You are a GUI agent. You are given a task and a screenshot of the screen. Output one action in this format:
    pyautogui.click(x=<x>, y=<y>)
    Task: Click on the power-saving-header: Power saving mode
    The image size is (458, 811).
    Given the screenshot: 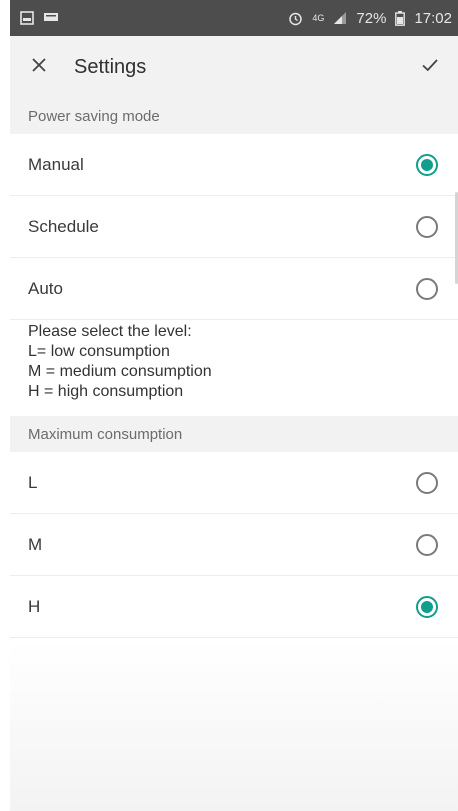 What is the action you would take?
    pyautogui.click(x=234, y=116)
    